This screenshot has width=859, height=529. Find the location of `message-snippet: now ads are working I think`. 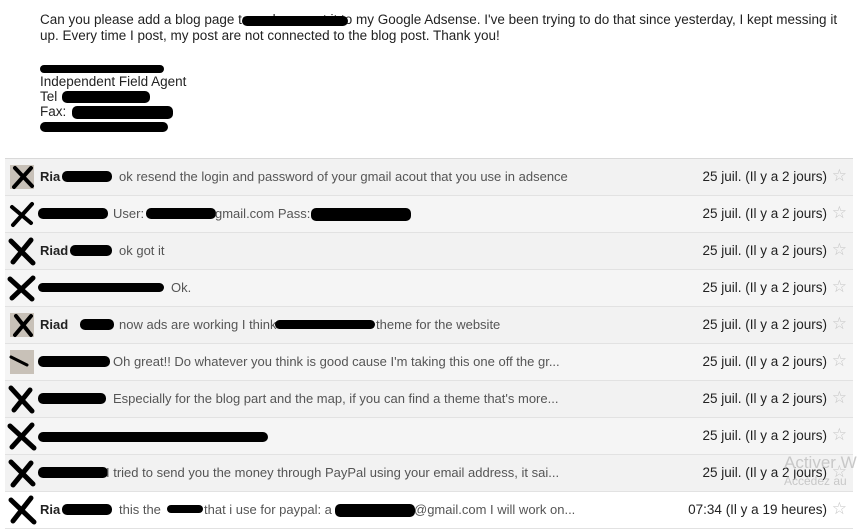

message-snippet: now ads are working I think is located at coordinates (198, 324).